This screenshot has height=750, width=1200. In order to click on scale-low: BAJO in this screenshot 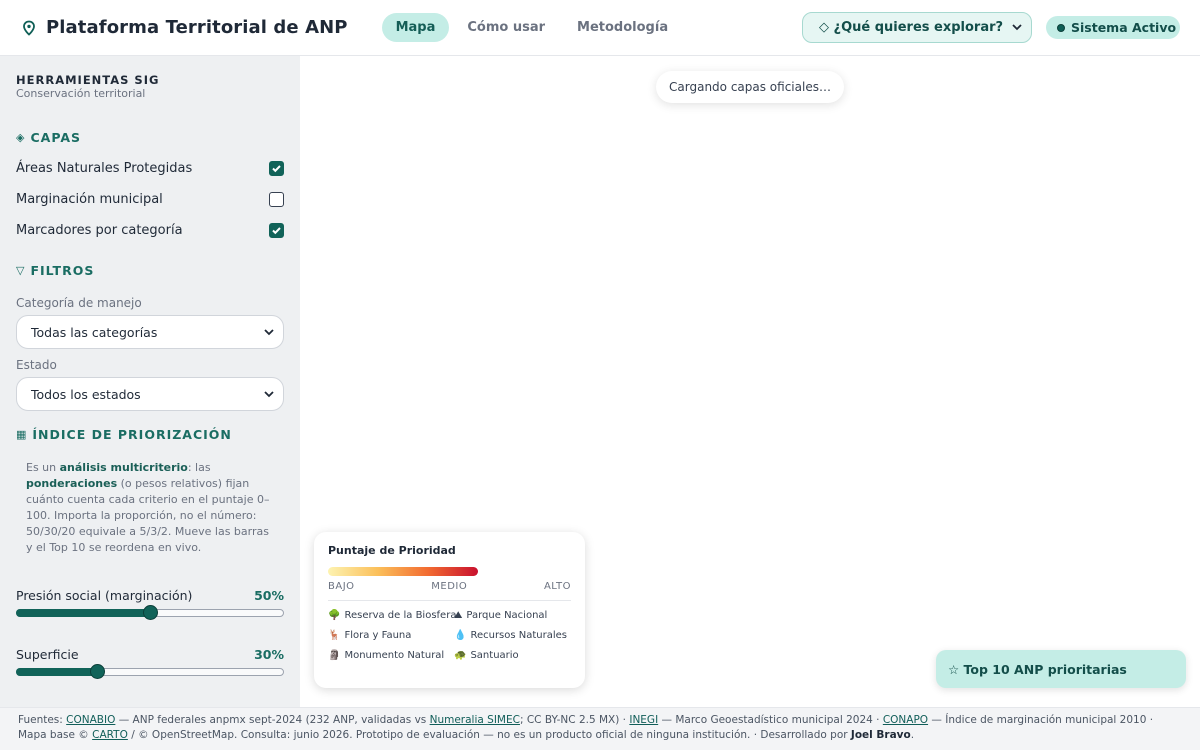, I will do `click(341, 586)`.